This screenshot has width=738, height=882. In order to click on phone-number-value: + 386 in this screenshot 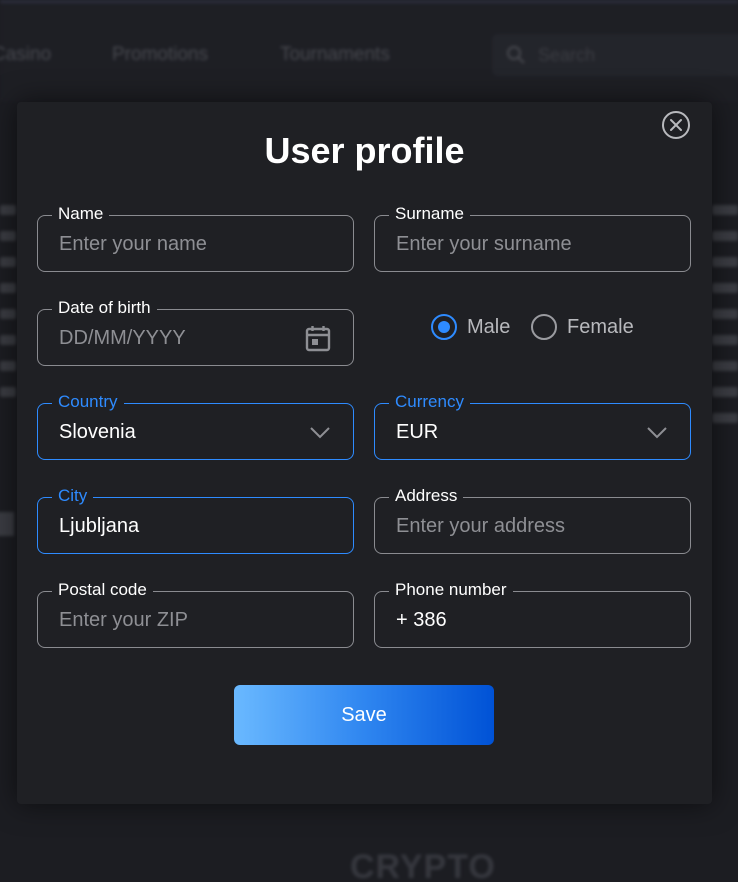, I will do `click(421, 620)`.